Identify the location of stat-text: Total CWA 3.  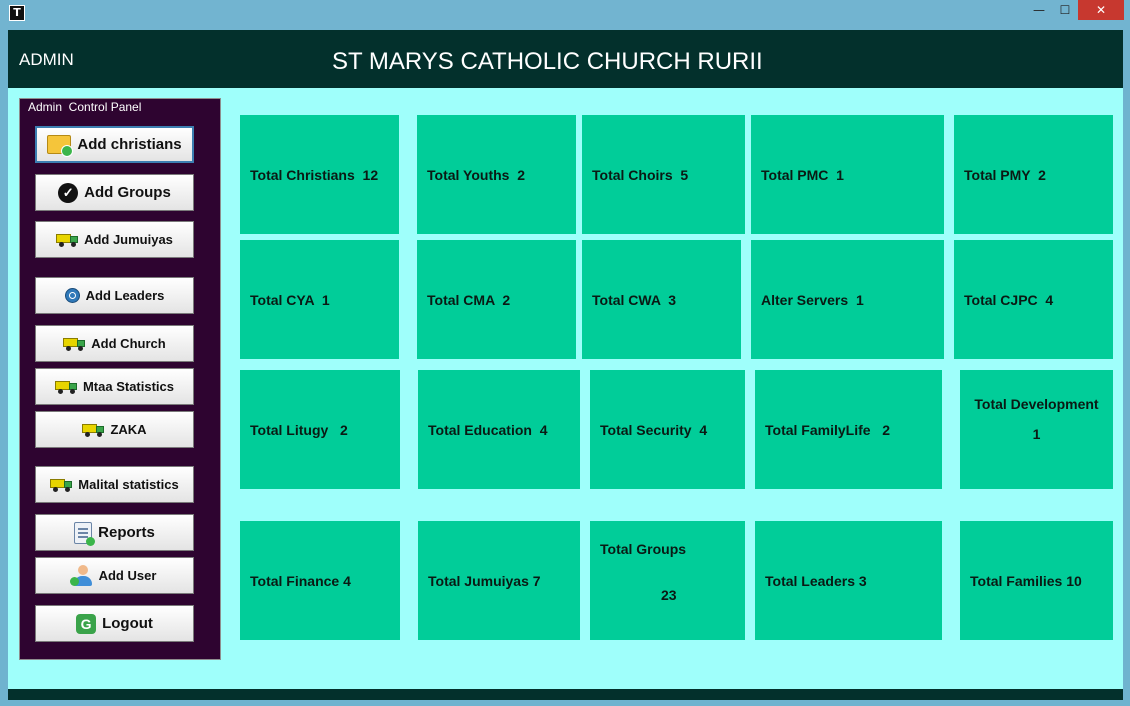
(634, 299).